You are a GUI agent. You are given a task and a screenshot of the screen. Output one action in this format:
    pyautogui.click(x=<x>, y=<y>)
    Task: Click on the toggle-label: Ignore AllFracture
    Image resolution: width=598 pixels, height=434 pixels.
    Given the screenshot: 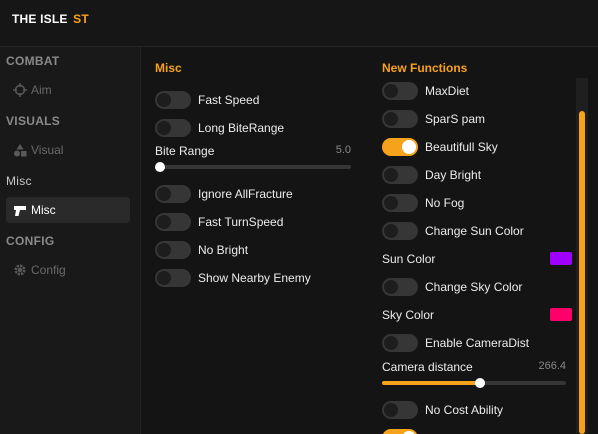 What is the action you would take?
    pyautogui.click(x=245, y=194)
    